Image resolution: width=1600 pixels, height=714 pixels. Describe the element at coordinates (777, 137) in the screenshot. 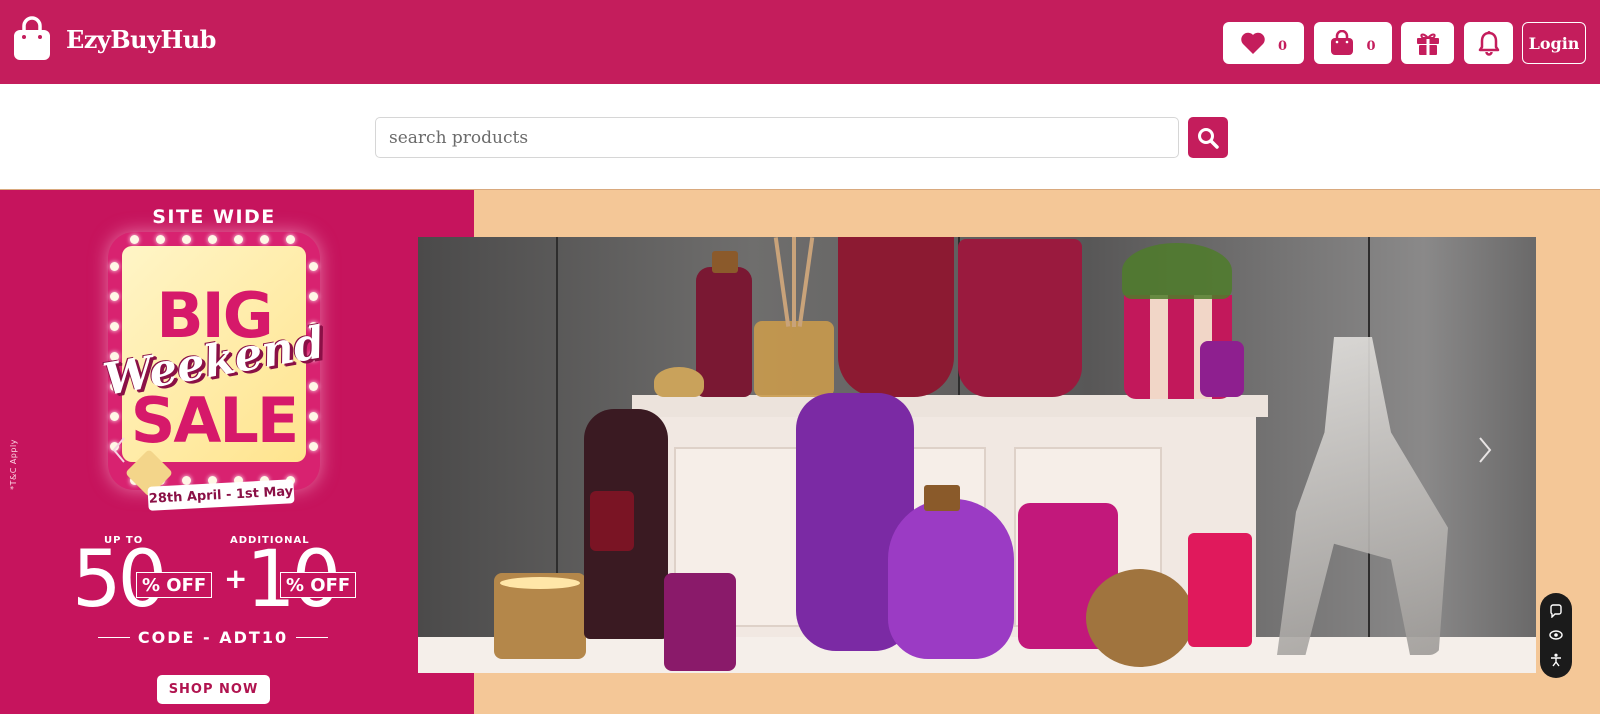

I see `search-input` at that location.